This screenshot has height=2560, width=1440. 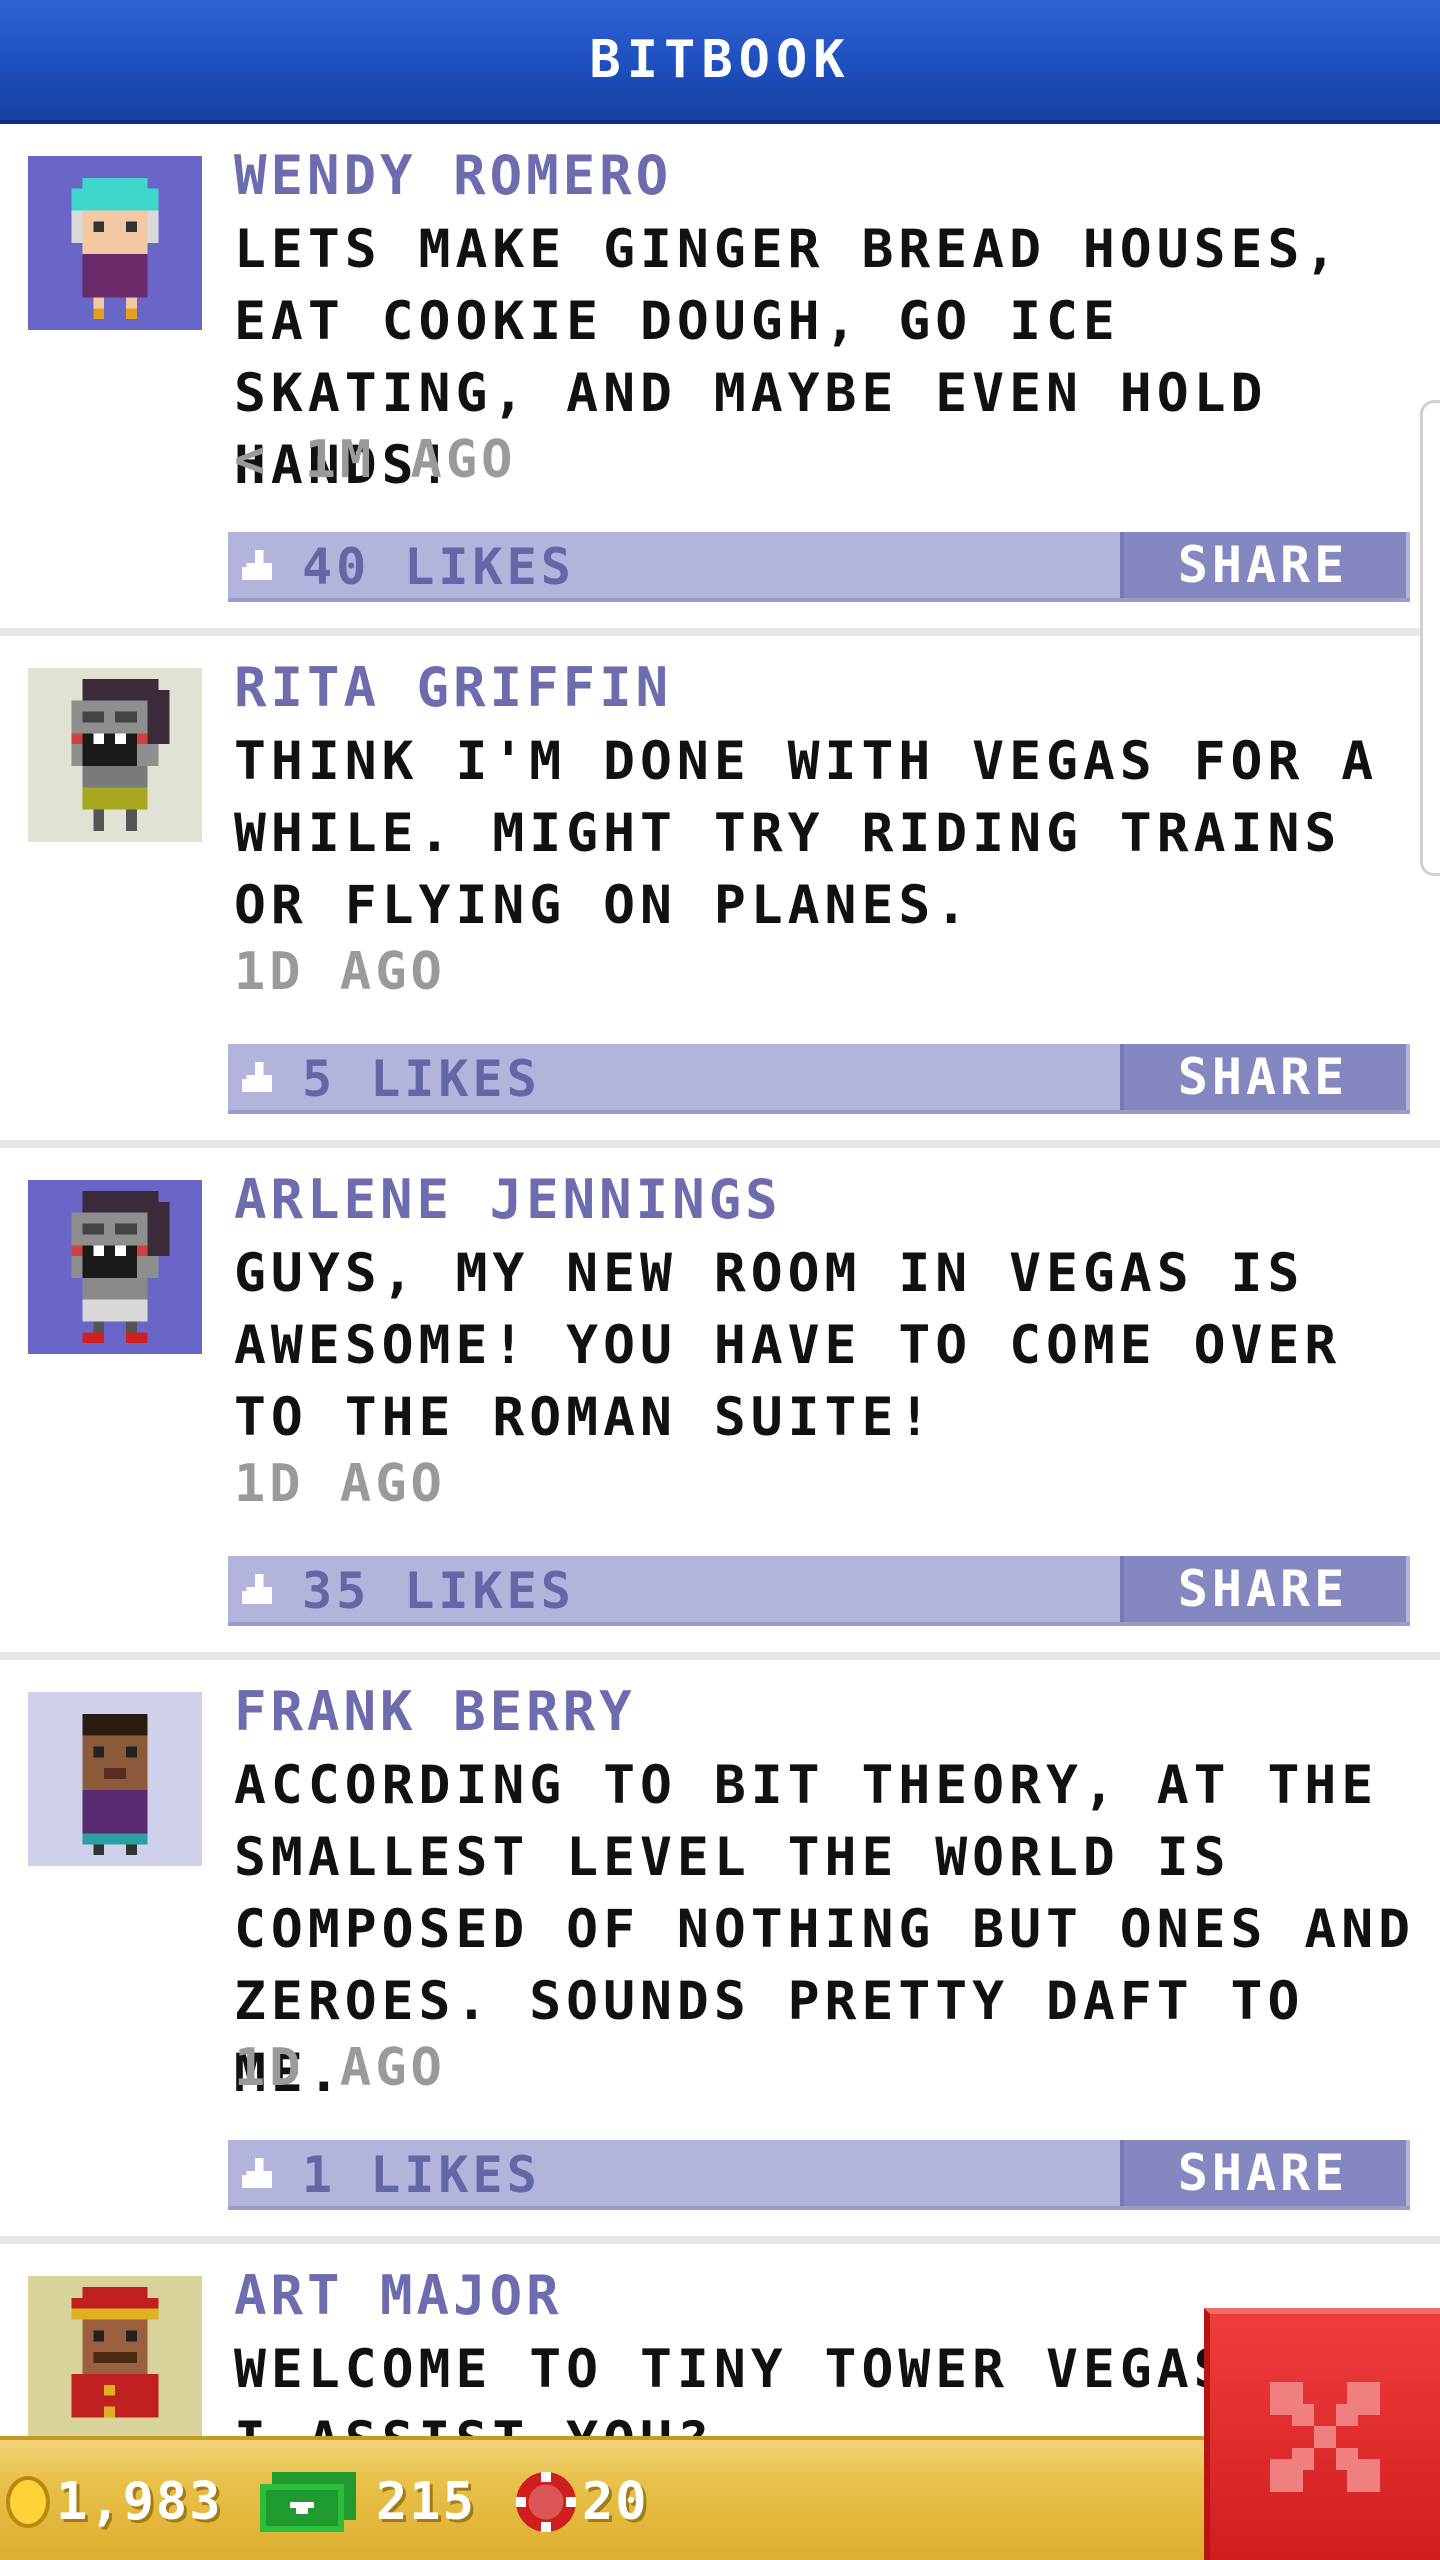 I want to click on post-author: FRANK BERRY, so click(x=435, y=1711).